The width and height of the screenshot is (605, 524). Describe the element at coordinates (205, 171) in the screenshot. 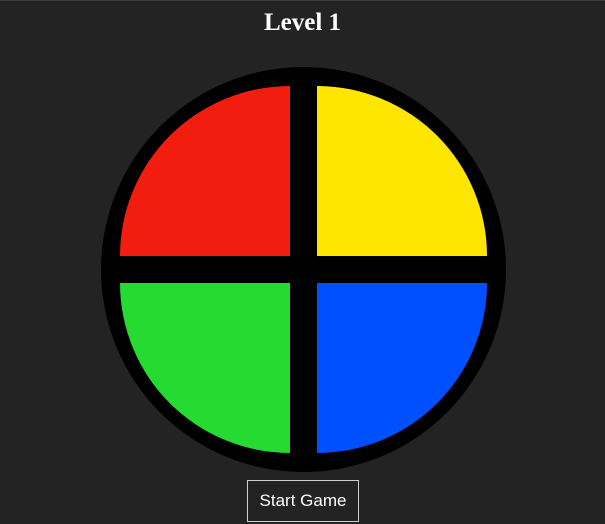

I see `red-pad` at that location.